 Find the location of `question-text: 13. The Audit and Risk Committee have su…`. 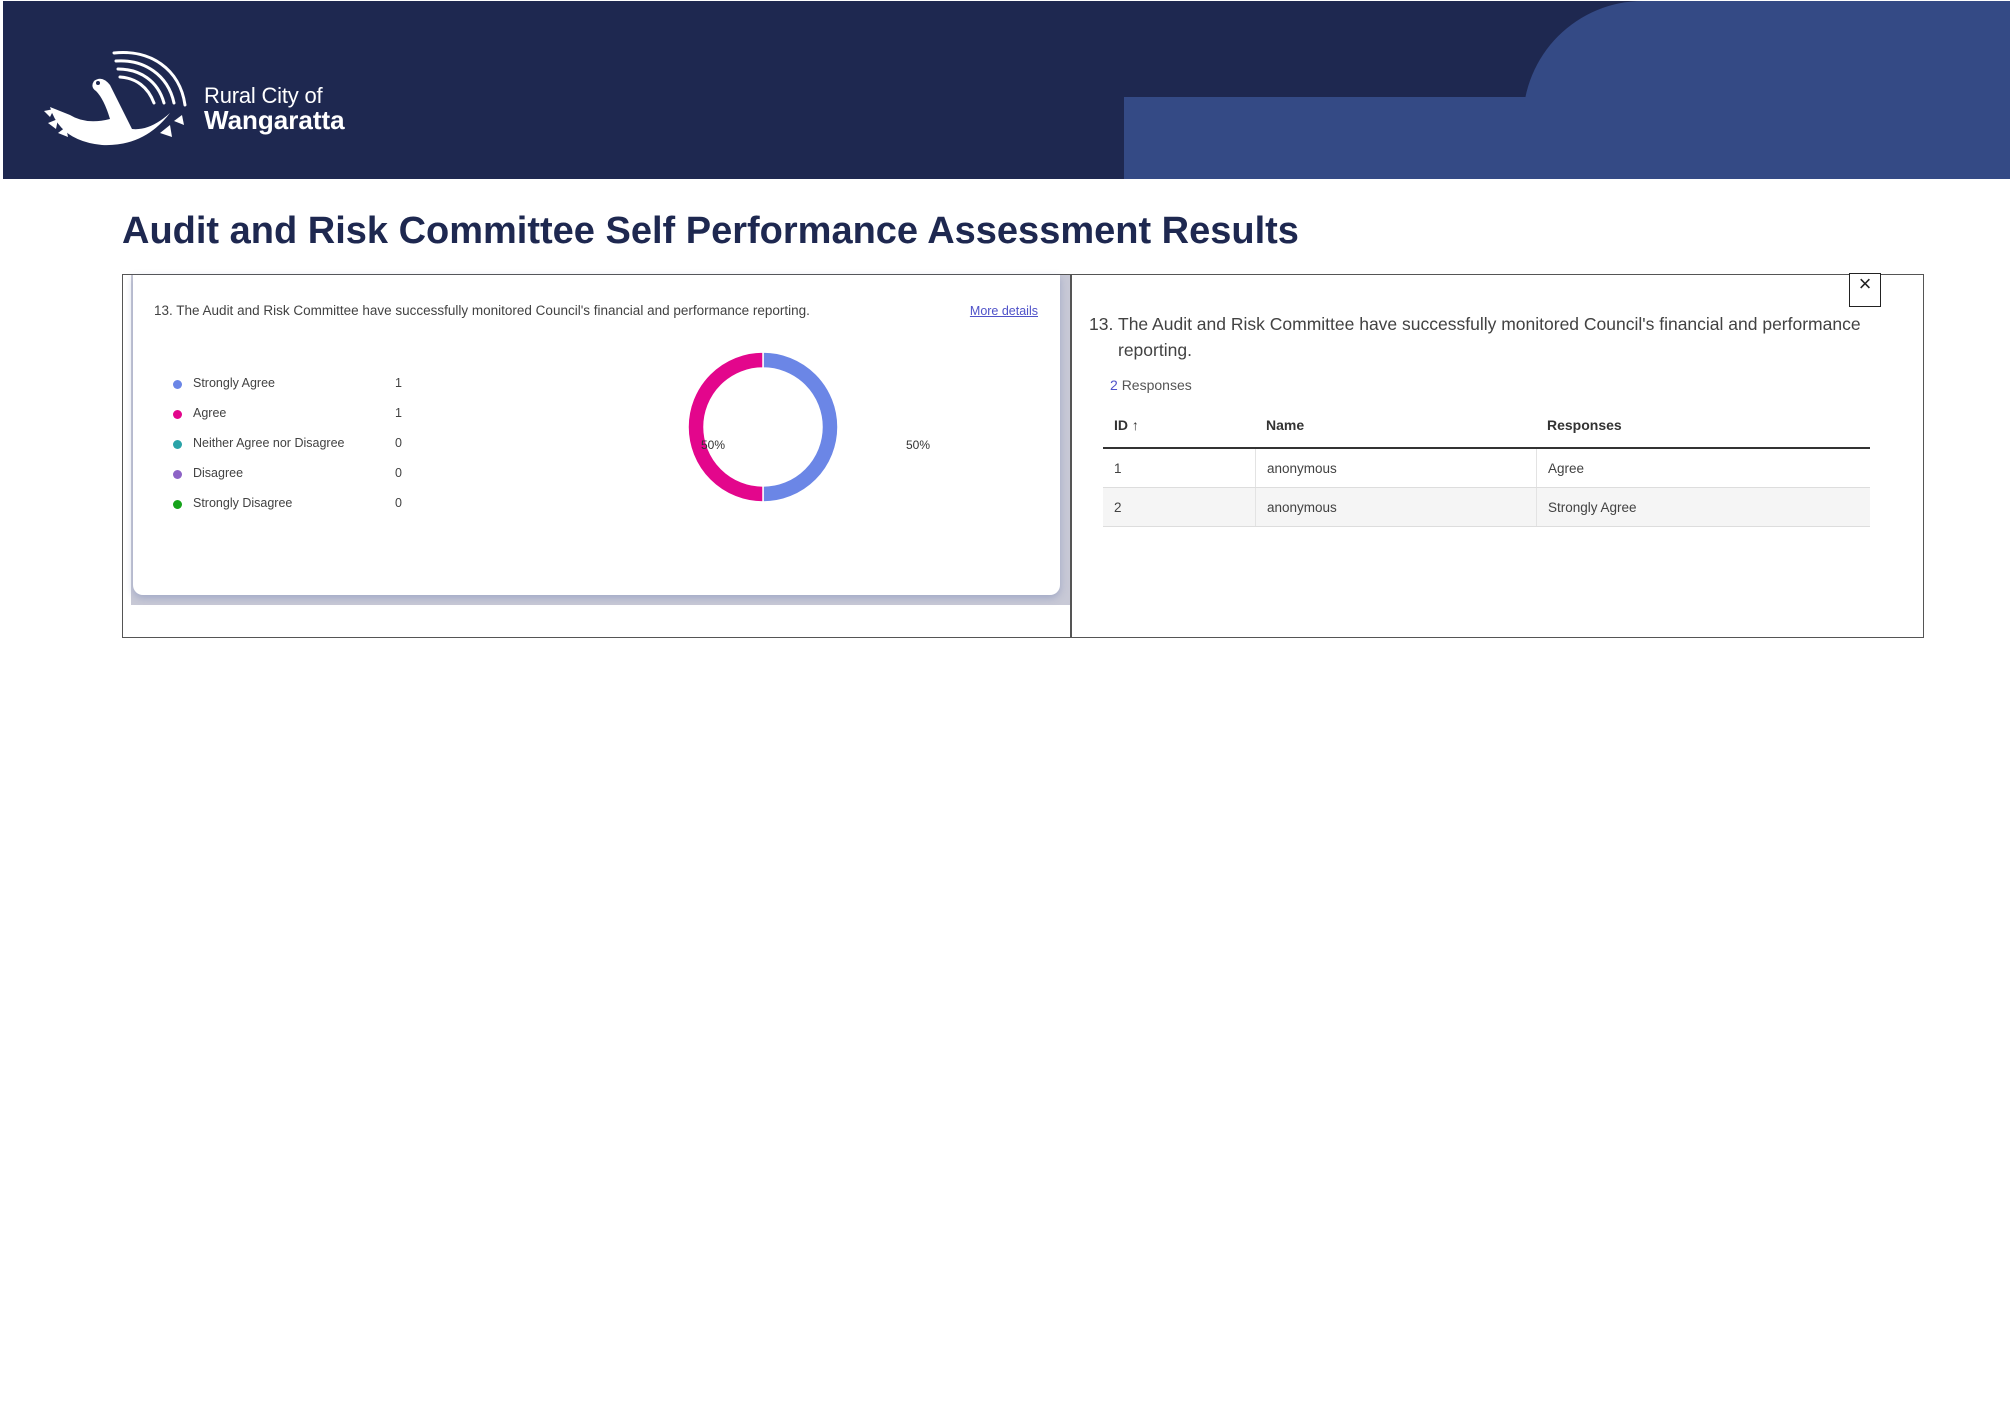

question-text: 13. The Audit and Risk Committee have su… is located at coordinates (482, 310).